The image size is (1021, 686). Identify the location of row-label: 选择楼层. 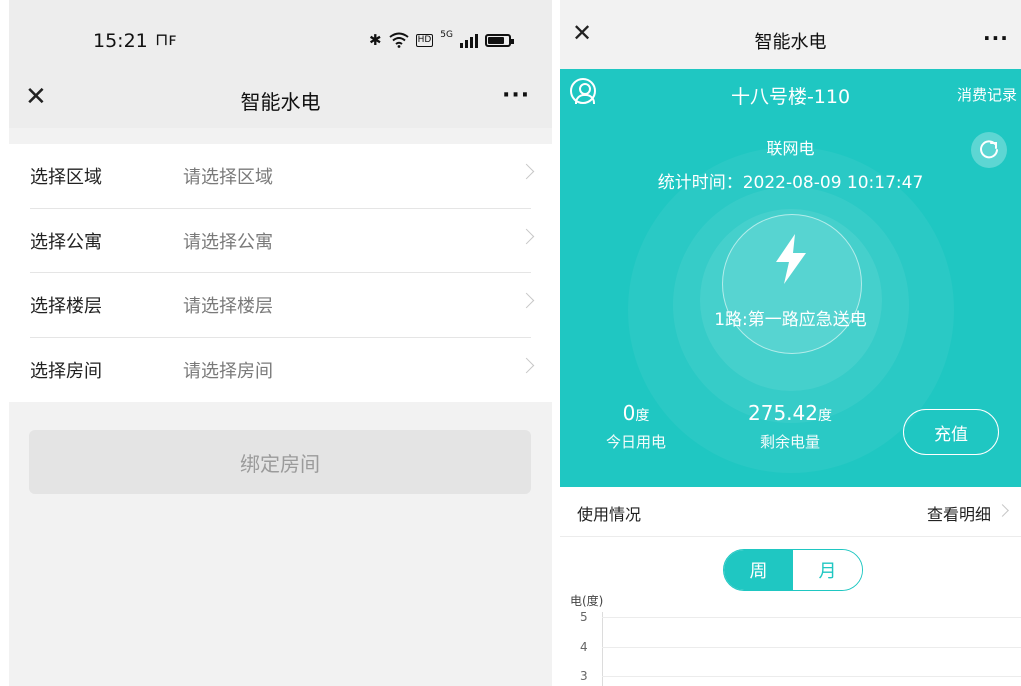
(66, 307).